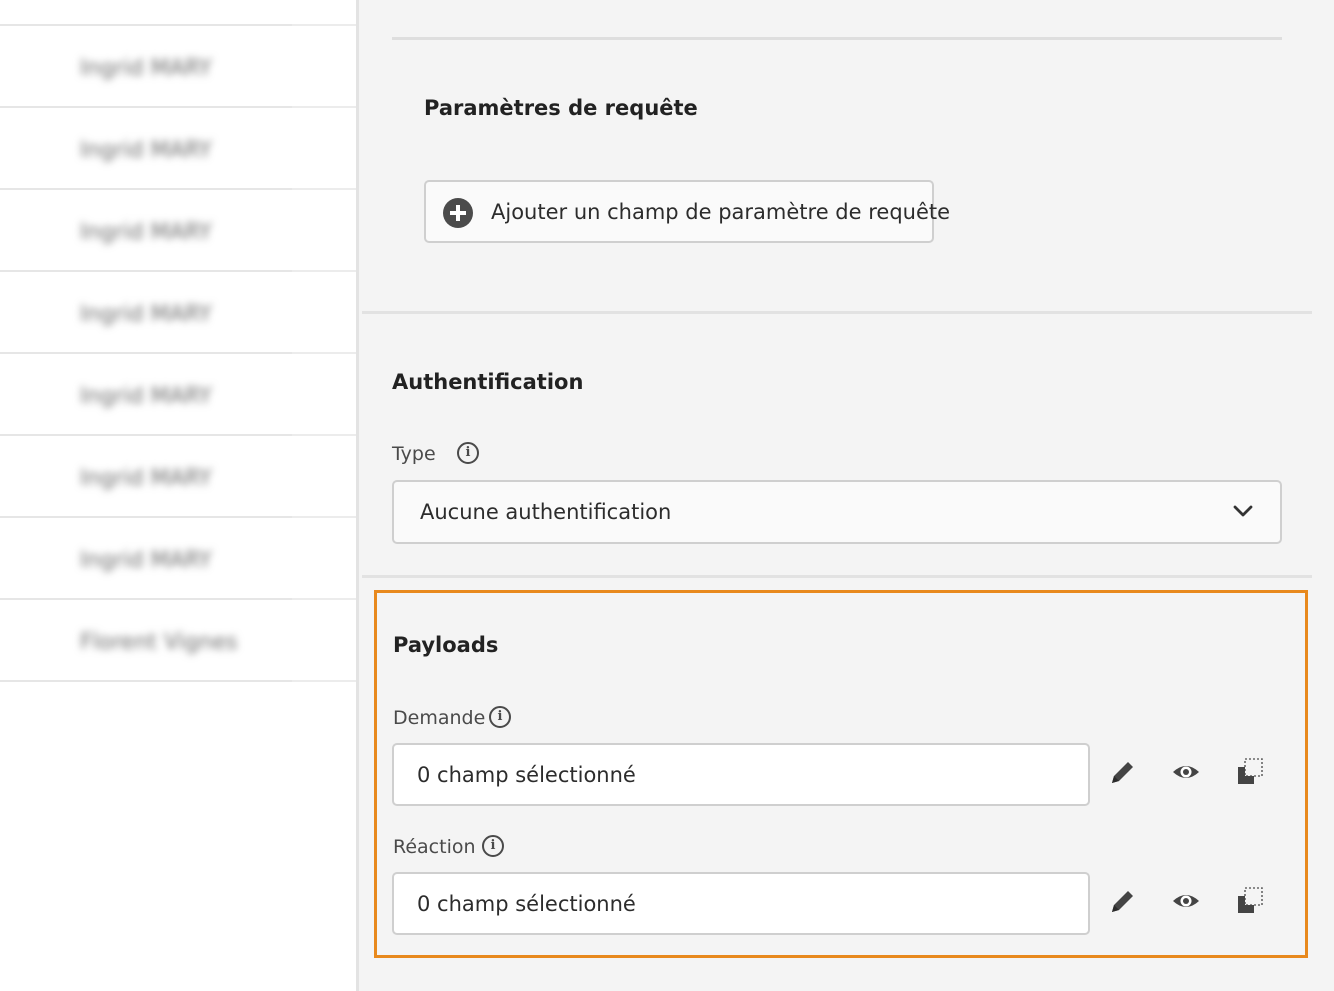 Image resolution: width=1334 pixels, height=991 pixels. What do you see at coordinates (446, 645) in the screenshot?
I see `payloads-title: Payloads` at bounding box center [446, 645].